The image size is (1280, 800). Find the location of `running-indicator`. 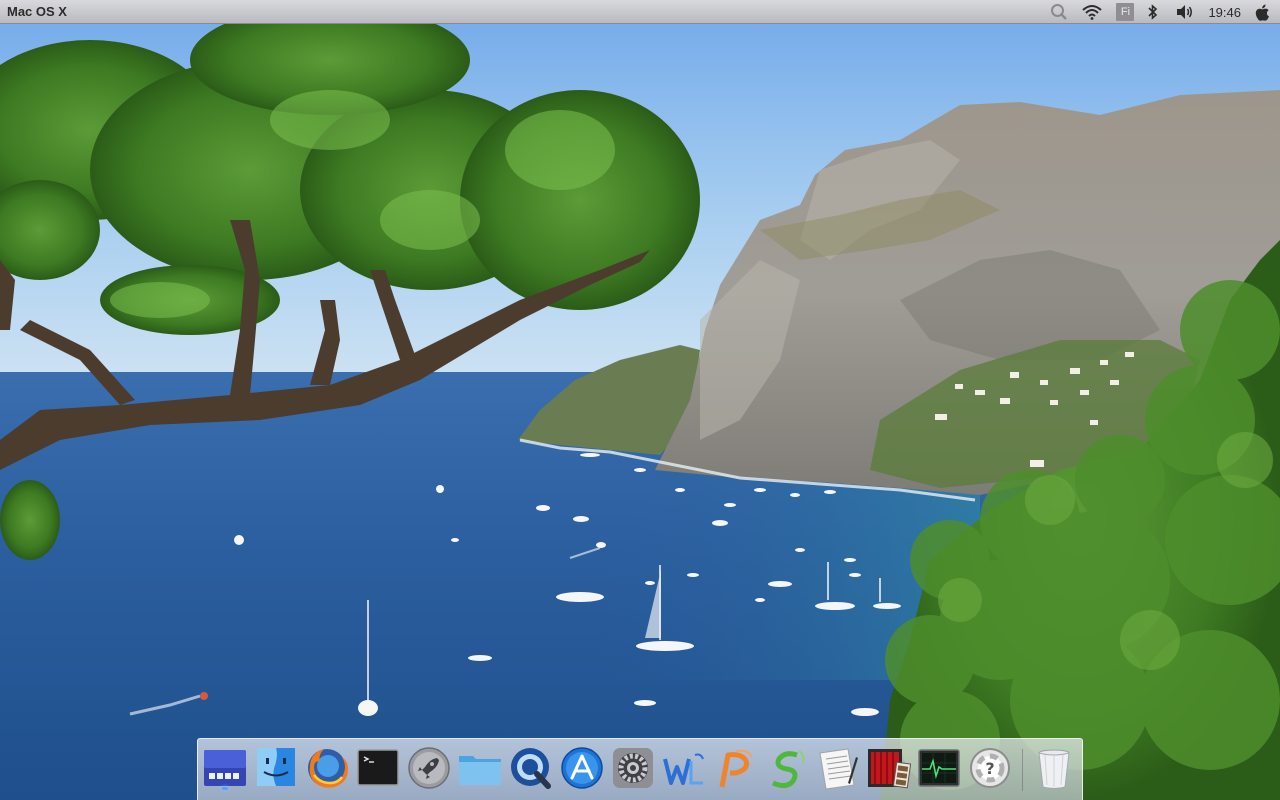

running-indicator is located at coordinates (225, 788).